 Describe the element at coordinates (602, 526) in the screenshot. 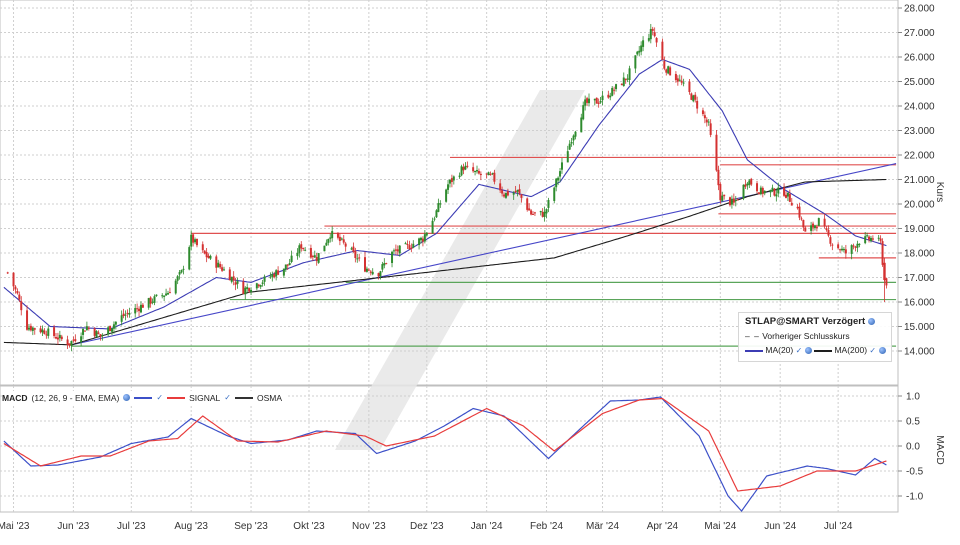

I see `x-tick-label: Mär '24` at that location.